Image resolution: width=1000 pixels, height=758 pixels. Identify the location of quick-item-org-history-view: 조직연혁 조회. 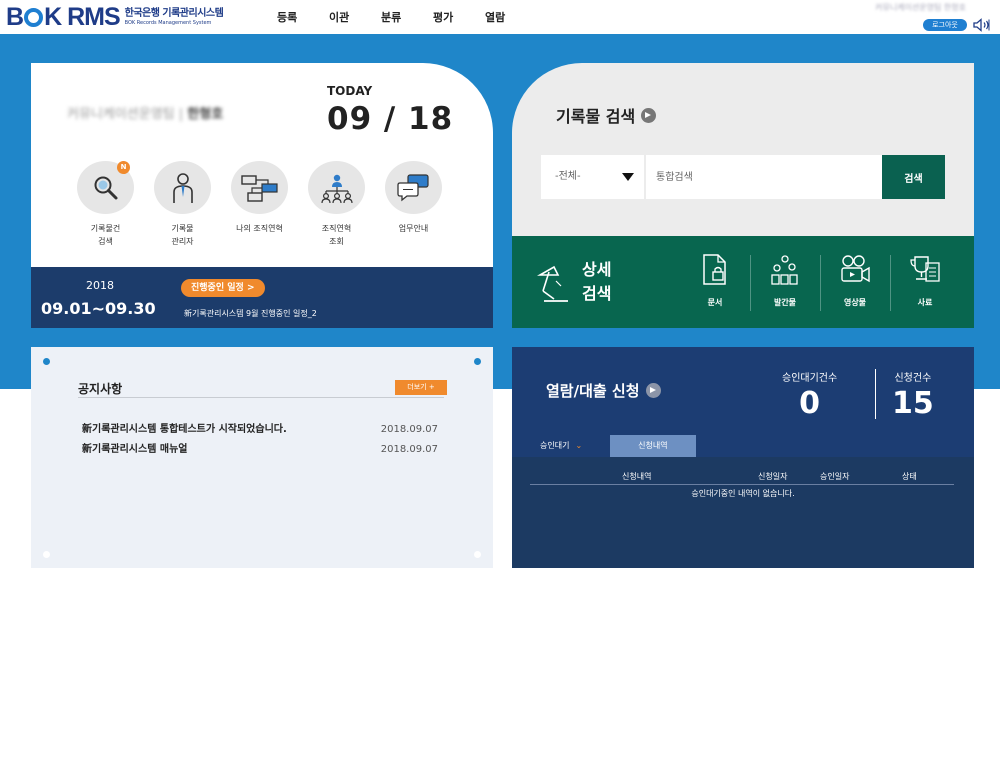
(336, 204).